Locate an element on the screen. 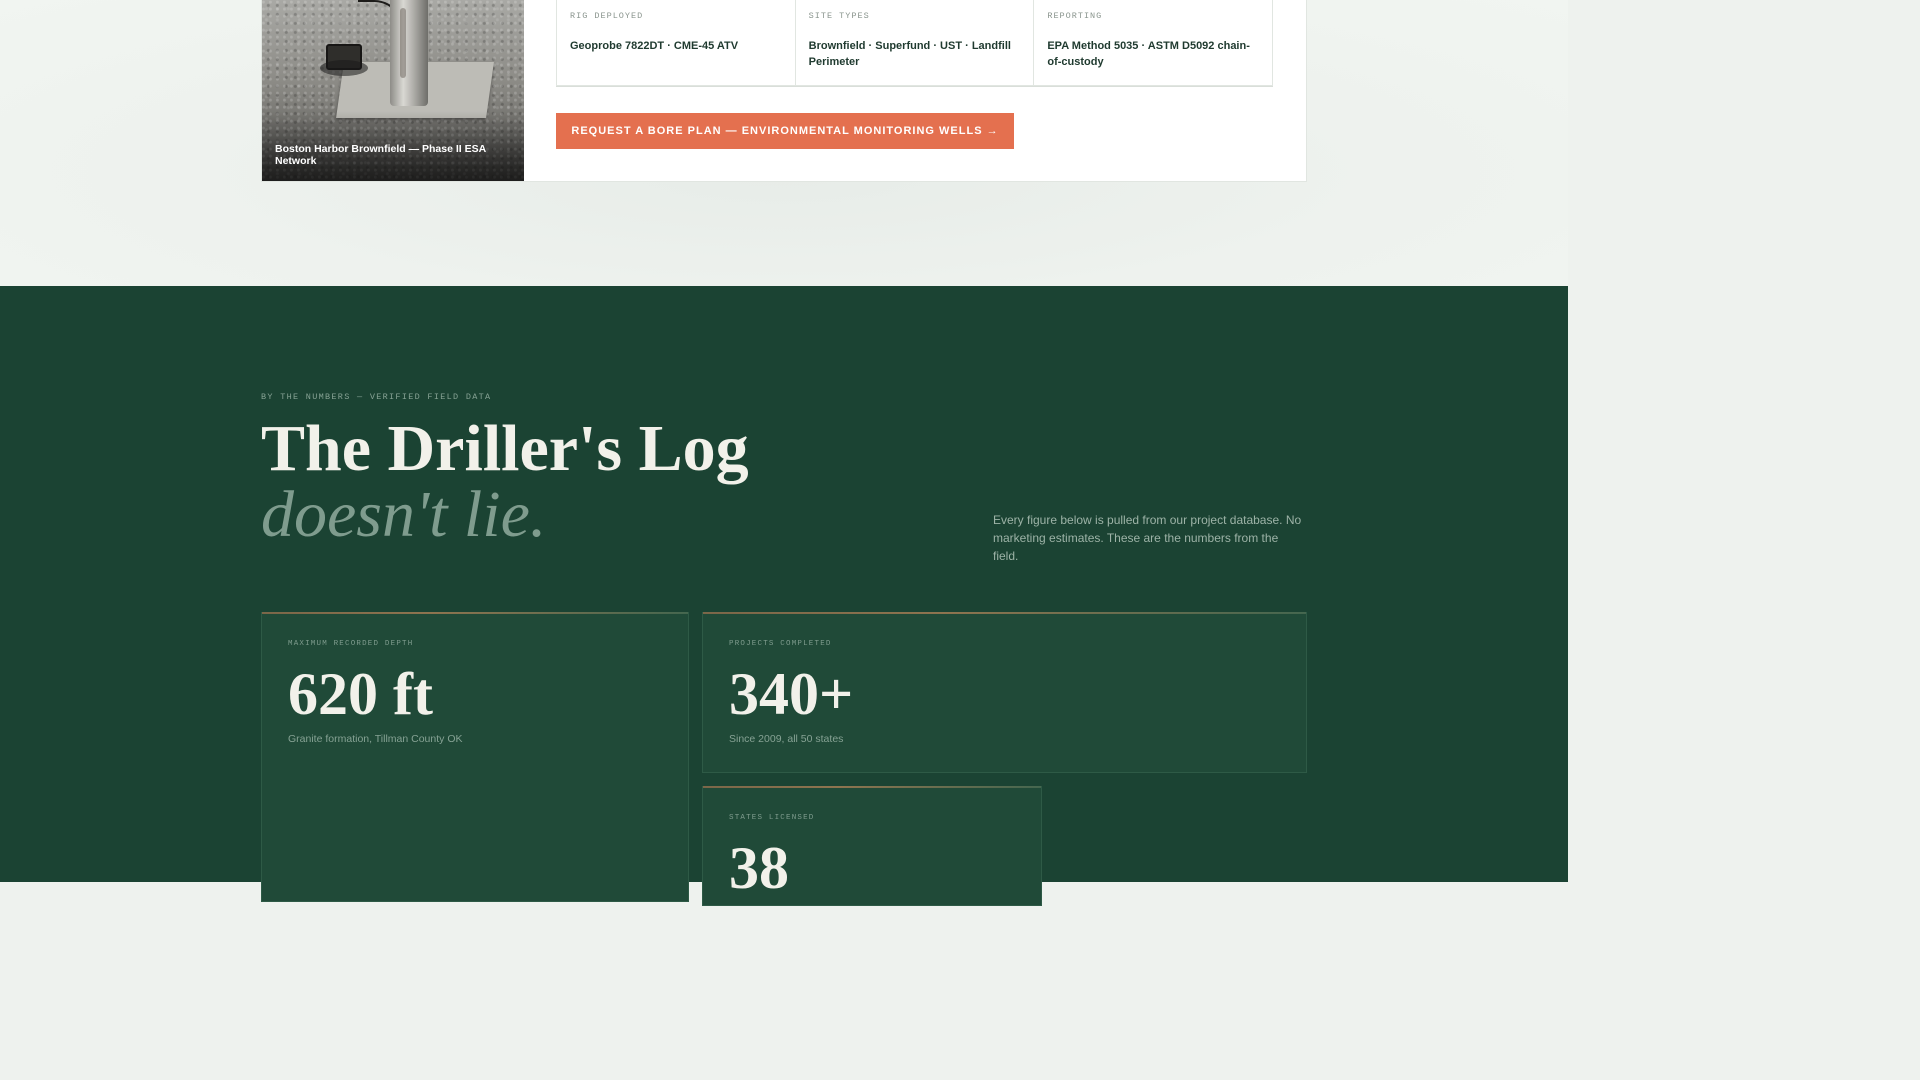 The width and height of the screenshot is (1920, 1080). stat-note: Since 2009, all 50 states is located at coordinates (786, 739).